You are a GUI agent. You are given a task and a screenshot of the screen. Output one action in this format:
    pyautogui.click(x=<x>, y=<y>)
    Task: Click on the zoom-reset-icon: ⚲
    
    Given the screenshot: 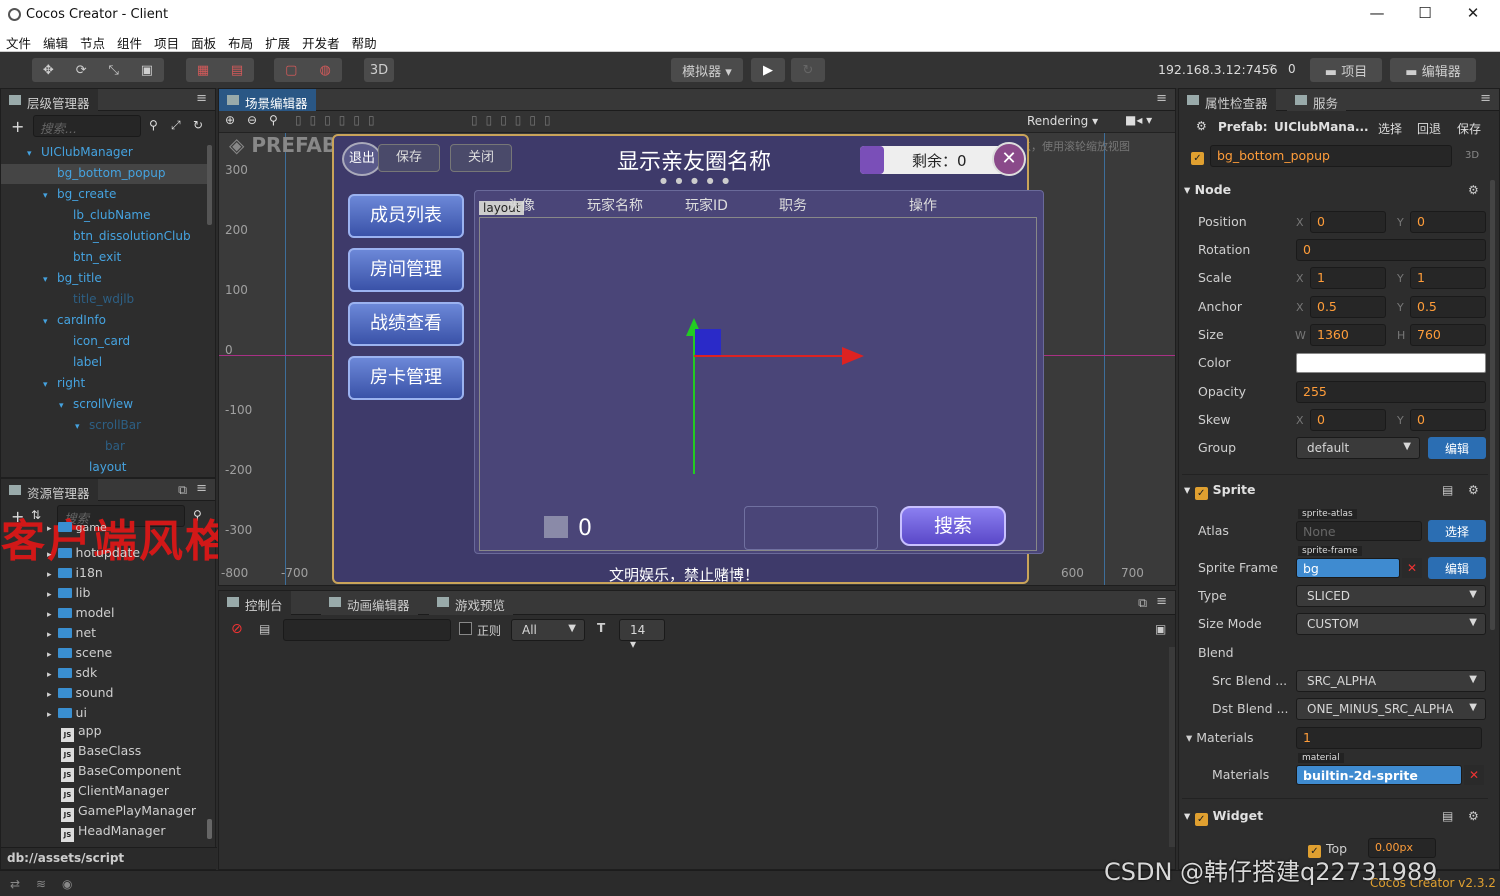 What is the action you would take?
    pyautogui.click(x=273, y=120)
    